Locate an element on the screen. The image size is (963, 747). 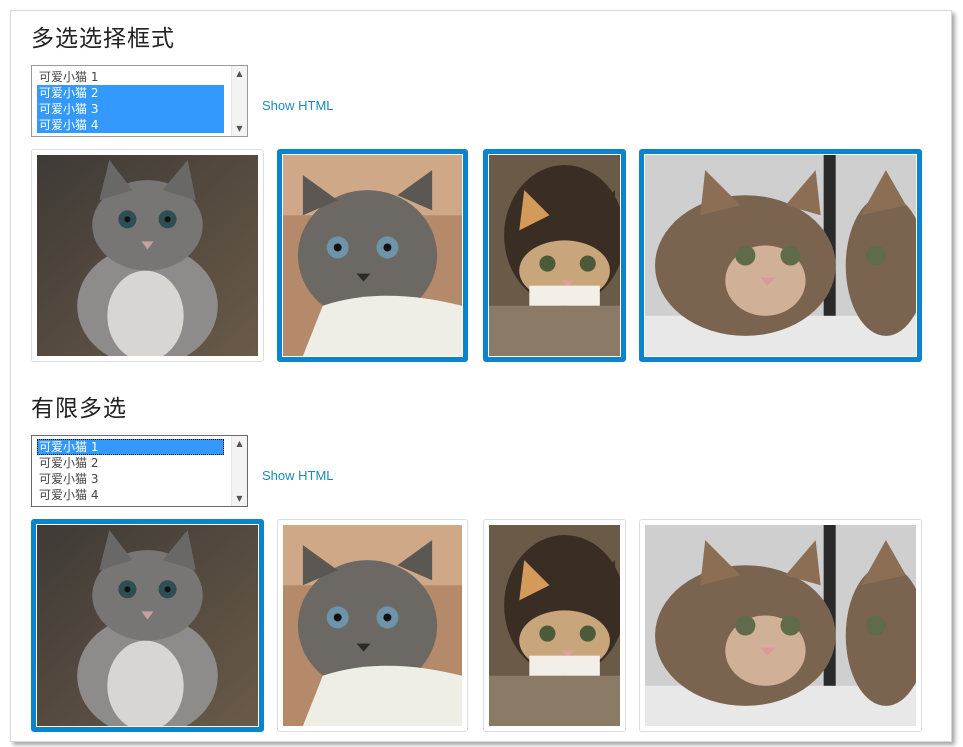
section-title-limited: 有限多选 is located at coordinates (79, 409).